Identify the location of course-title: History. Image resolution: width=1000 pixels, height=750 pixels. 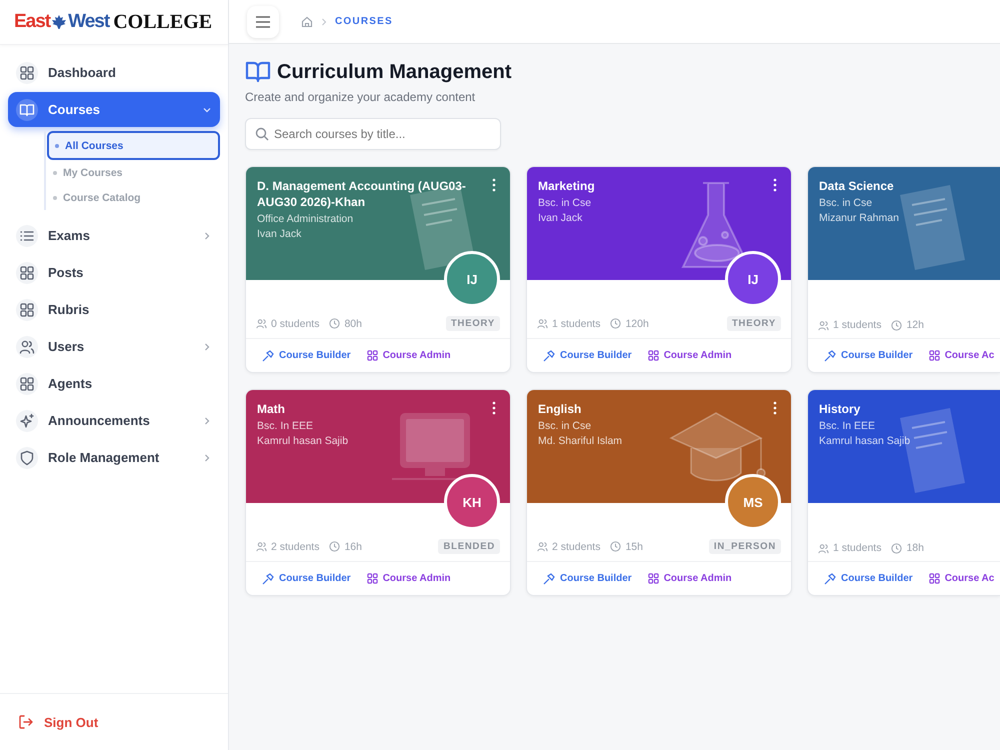
(840, 409).